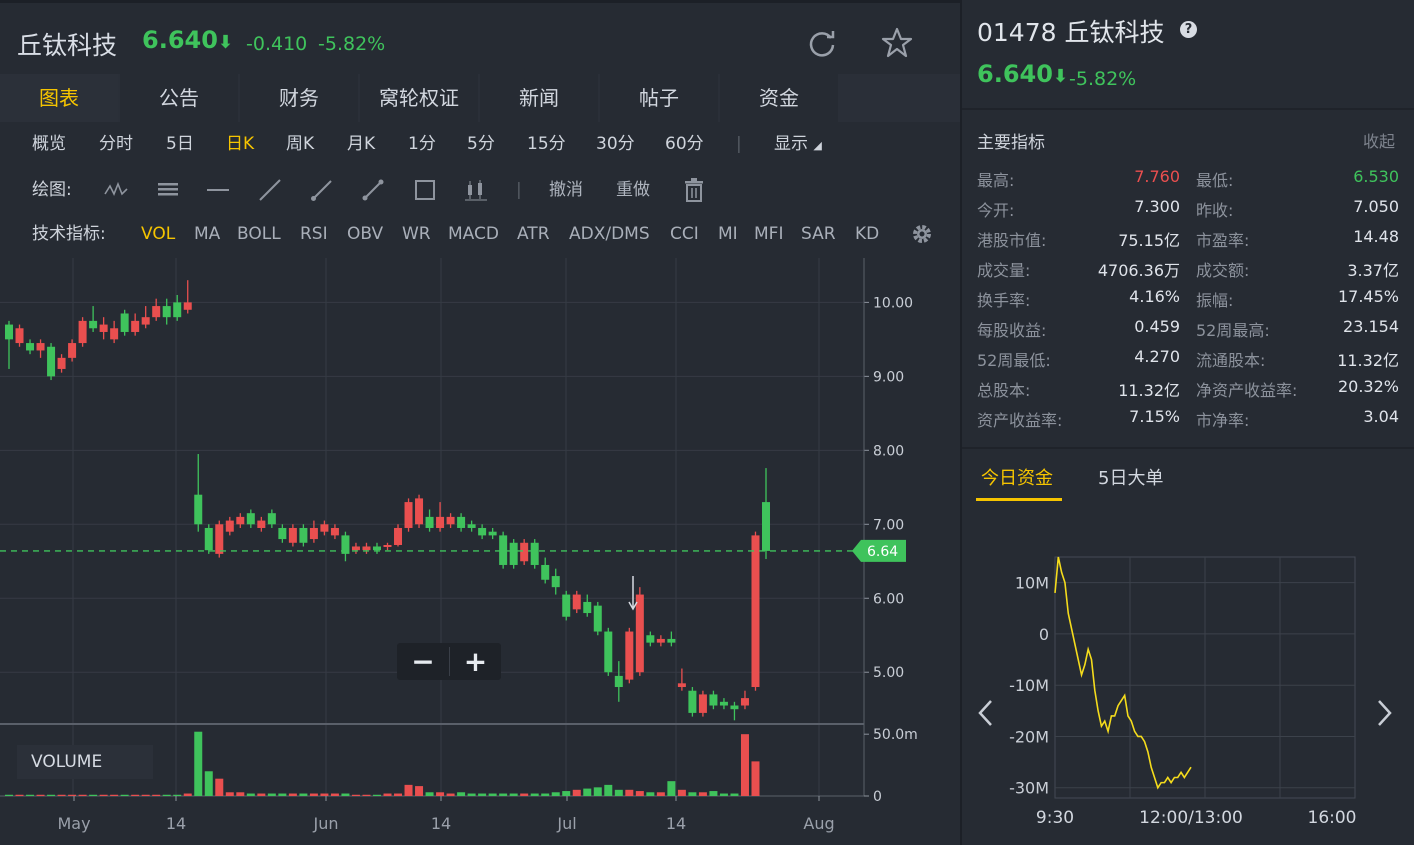 Image resolution: width=1414 pixels, height=845 pixels. Describe the element at coordinates (659, 98) in the screenshot. I see `tab-posts: 帖子` at that location.